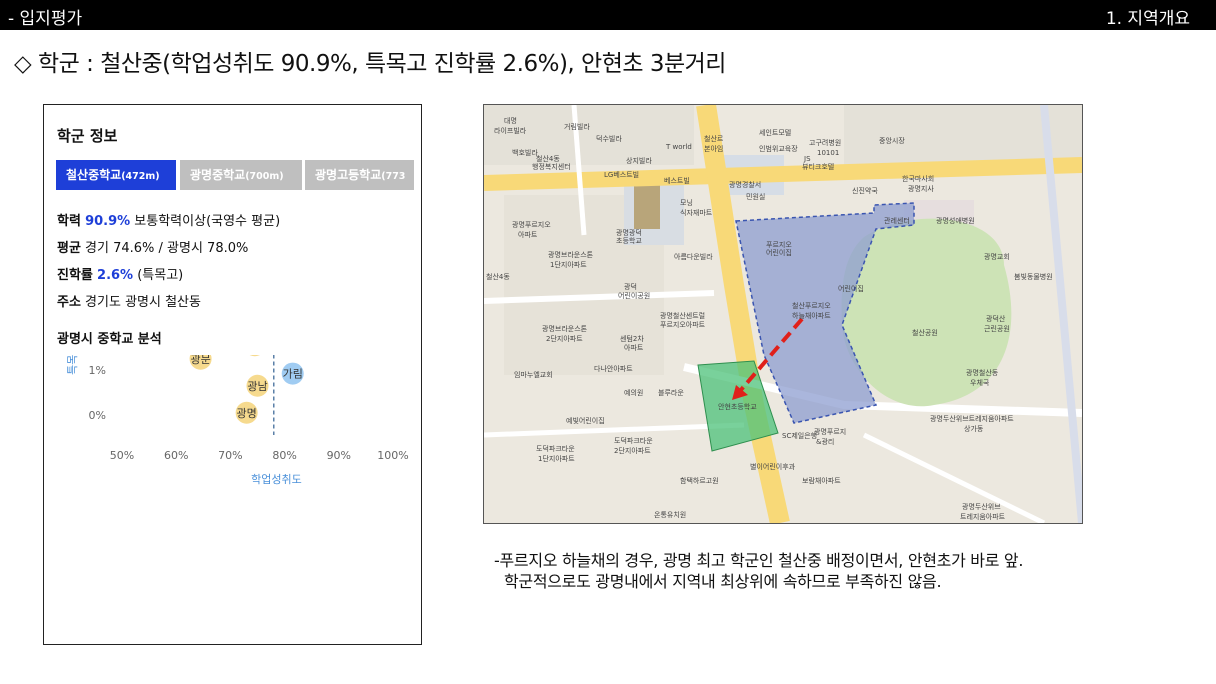  I want to click on tab-cheolsan-middle: 철산중학교(472m), so click(116, 175).